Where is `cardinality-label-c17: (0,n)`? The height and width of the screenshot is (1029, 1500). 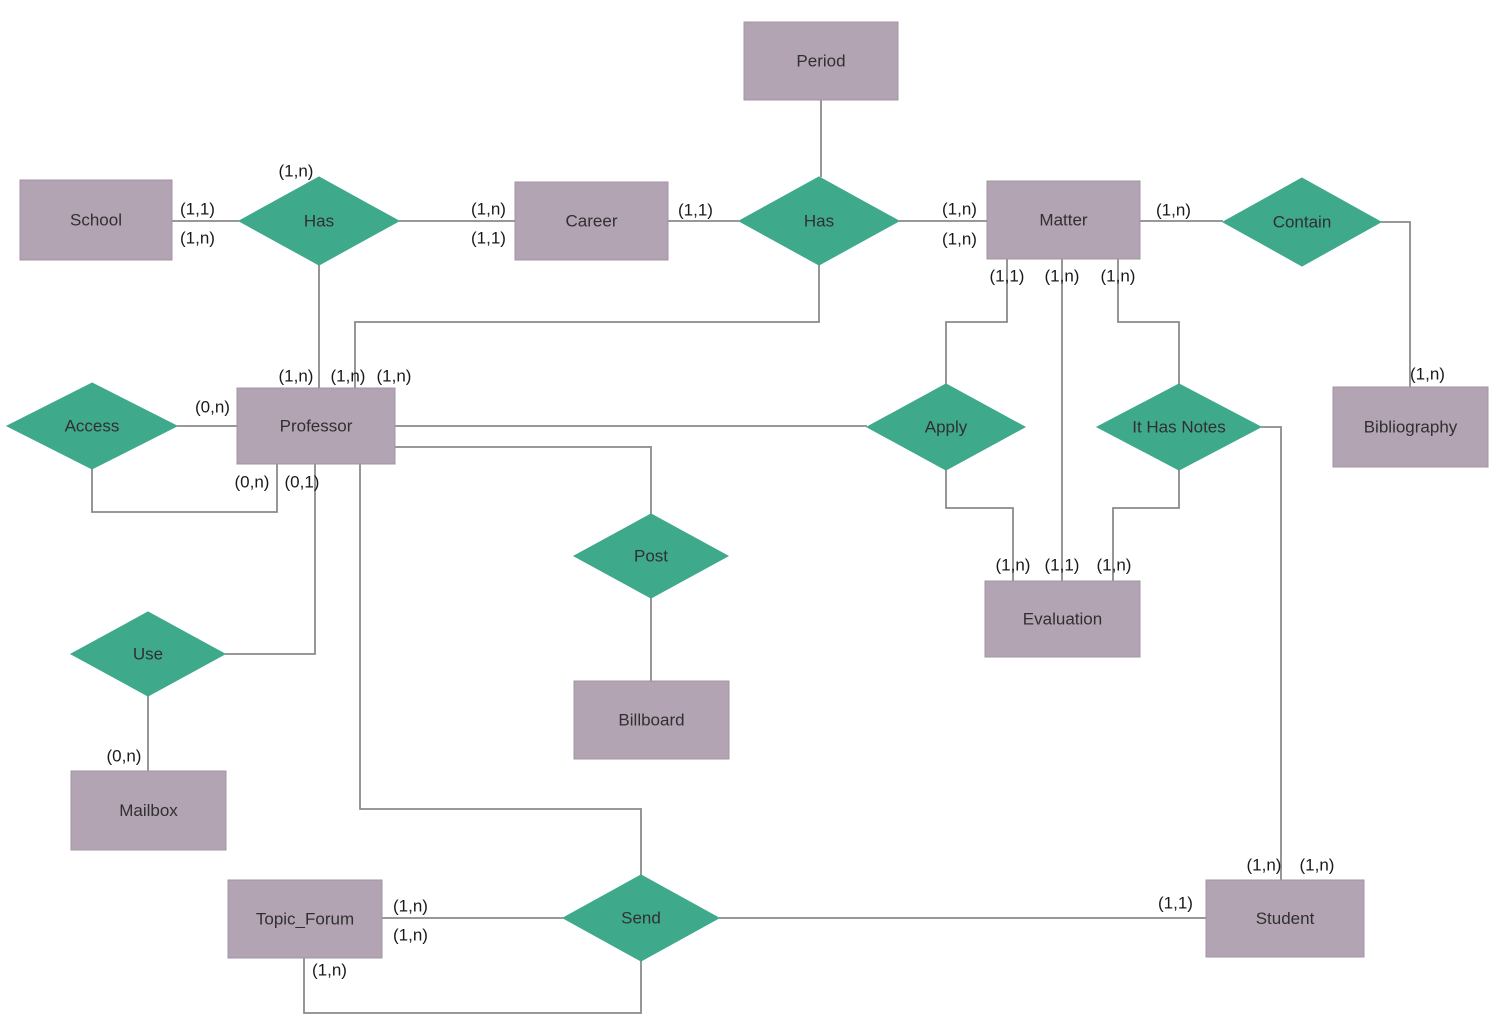
cardinality-label-c17: (0,n) is located at coordinates (212, 406).